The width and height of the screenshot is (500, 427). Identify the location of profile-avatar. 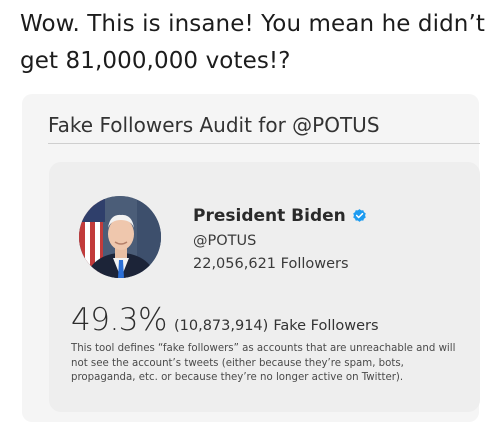
(120, 237).